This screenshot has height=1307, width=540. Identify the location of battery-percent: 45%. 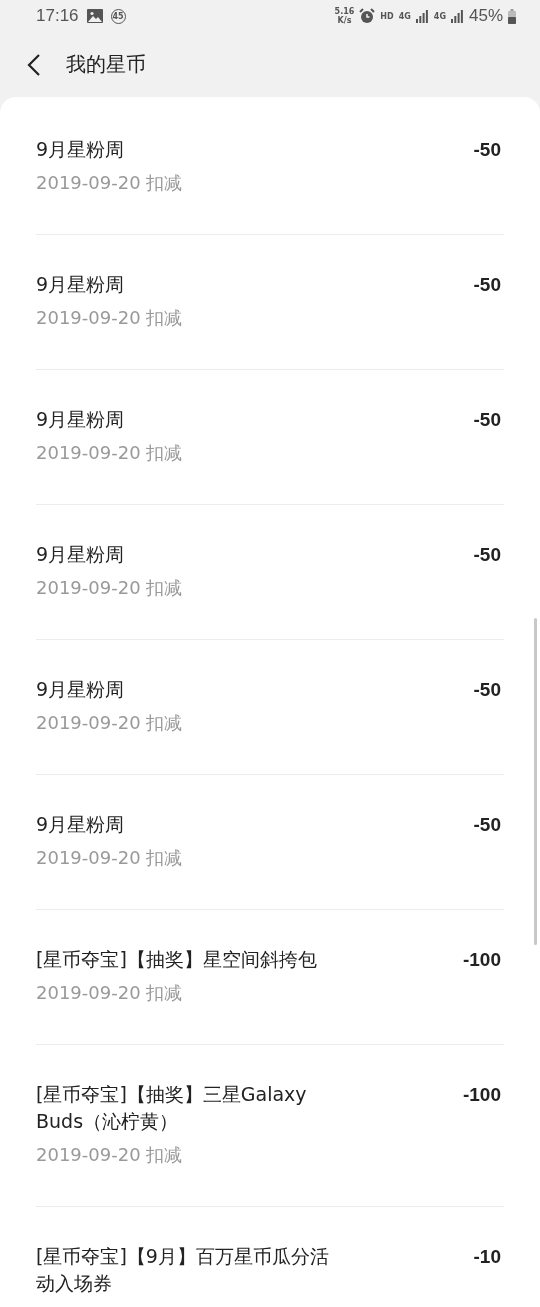
(485, 16).